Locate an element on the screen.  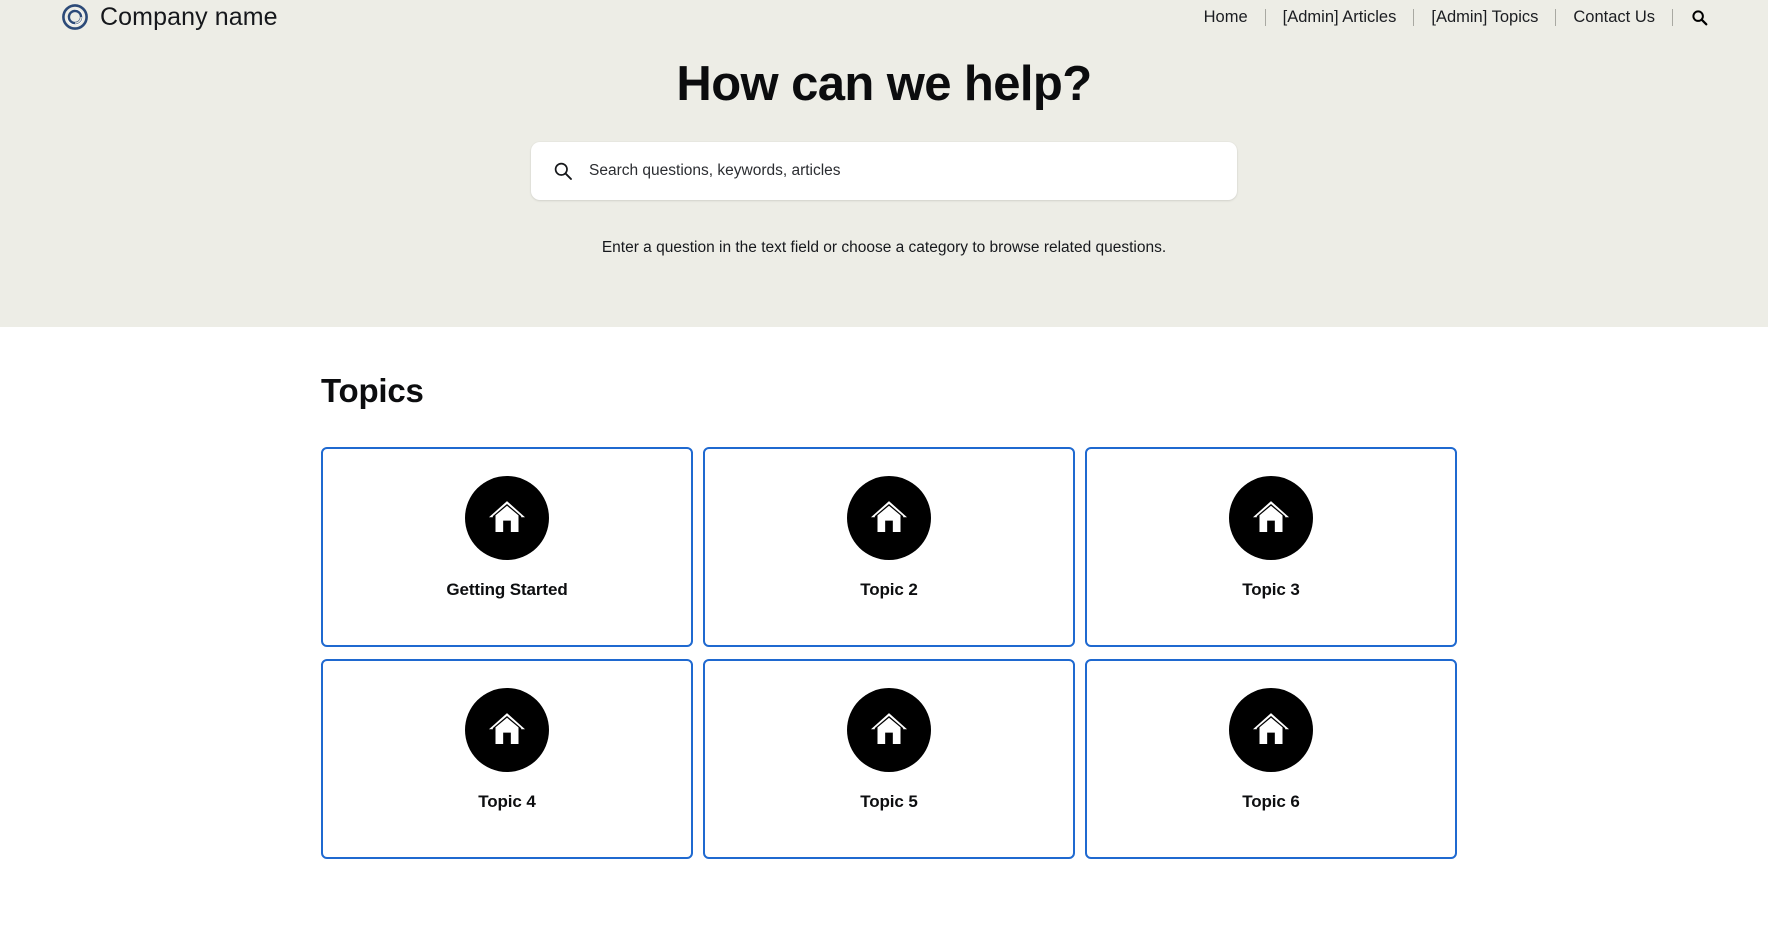
nav-link-home: Home is located at coordinates (1226, 17).